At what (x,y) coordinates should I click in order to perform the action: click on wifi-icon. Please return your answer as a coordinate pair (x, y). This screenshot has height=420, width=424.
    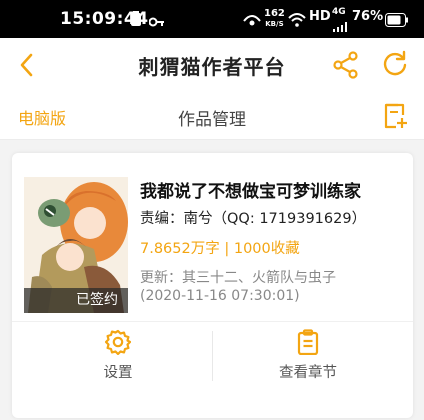
    Looking at the image, I should click on (297, 21).